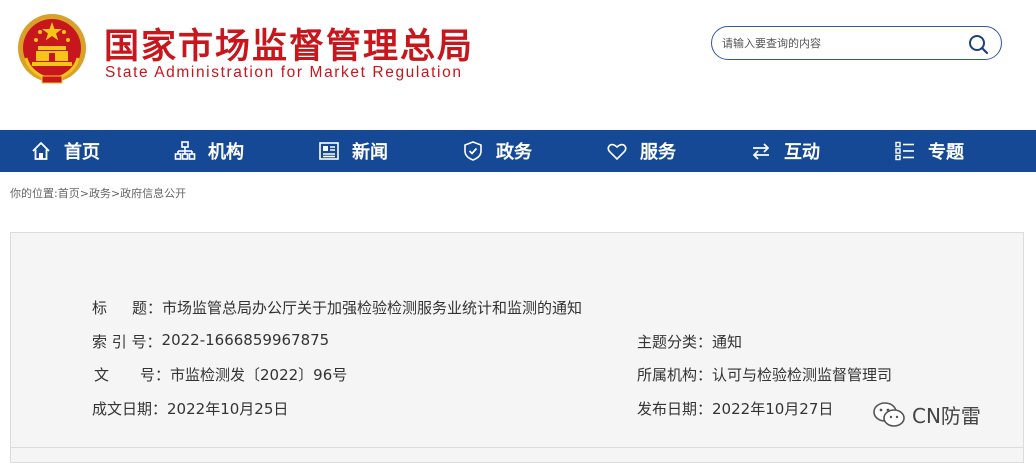 Image resolution: width=1036 pixels, height=463 pixels. Describe the element at coordinates (658, 152) in the screenshot. I see `nav-label-service: 服务` at that location.